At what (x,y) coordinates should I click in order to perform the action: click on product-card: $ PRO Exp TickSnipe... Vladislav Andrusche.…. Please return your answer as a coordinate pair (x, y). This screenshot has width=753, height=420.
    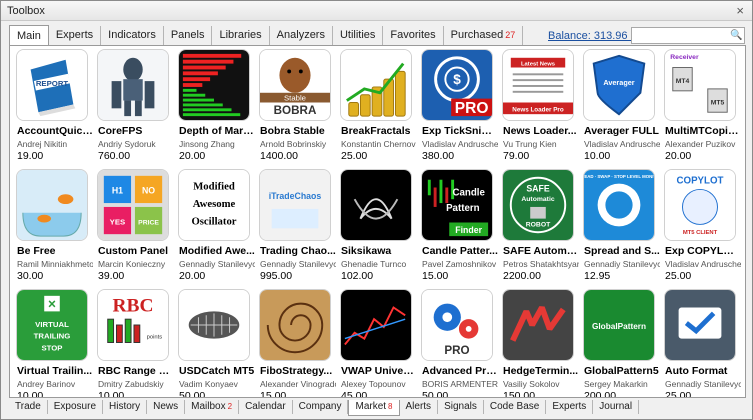
    Looking at the image, I should click on (459, 109).